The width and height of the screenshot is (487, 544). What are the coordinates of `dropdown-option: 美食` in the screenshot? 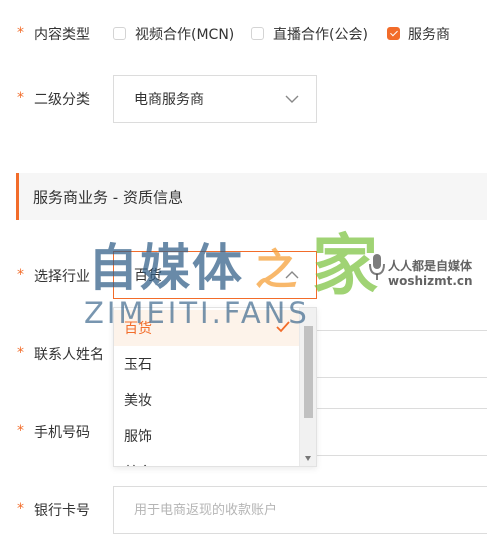 It's located at (207, 460).